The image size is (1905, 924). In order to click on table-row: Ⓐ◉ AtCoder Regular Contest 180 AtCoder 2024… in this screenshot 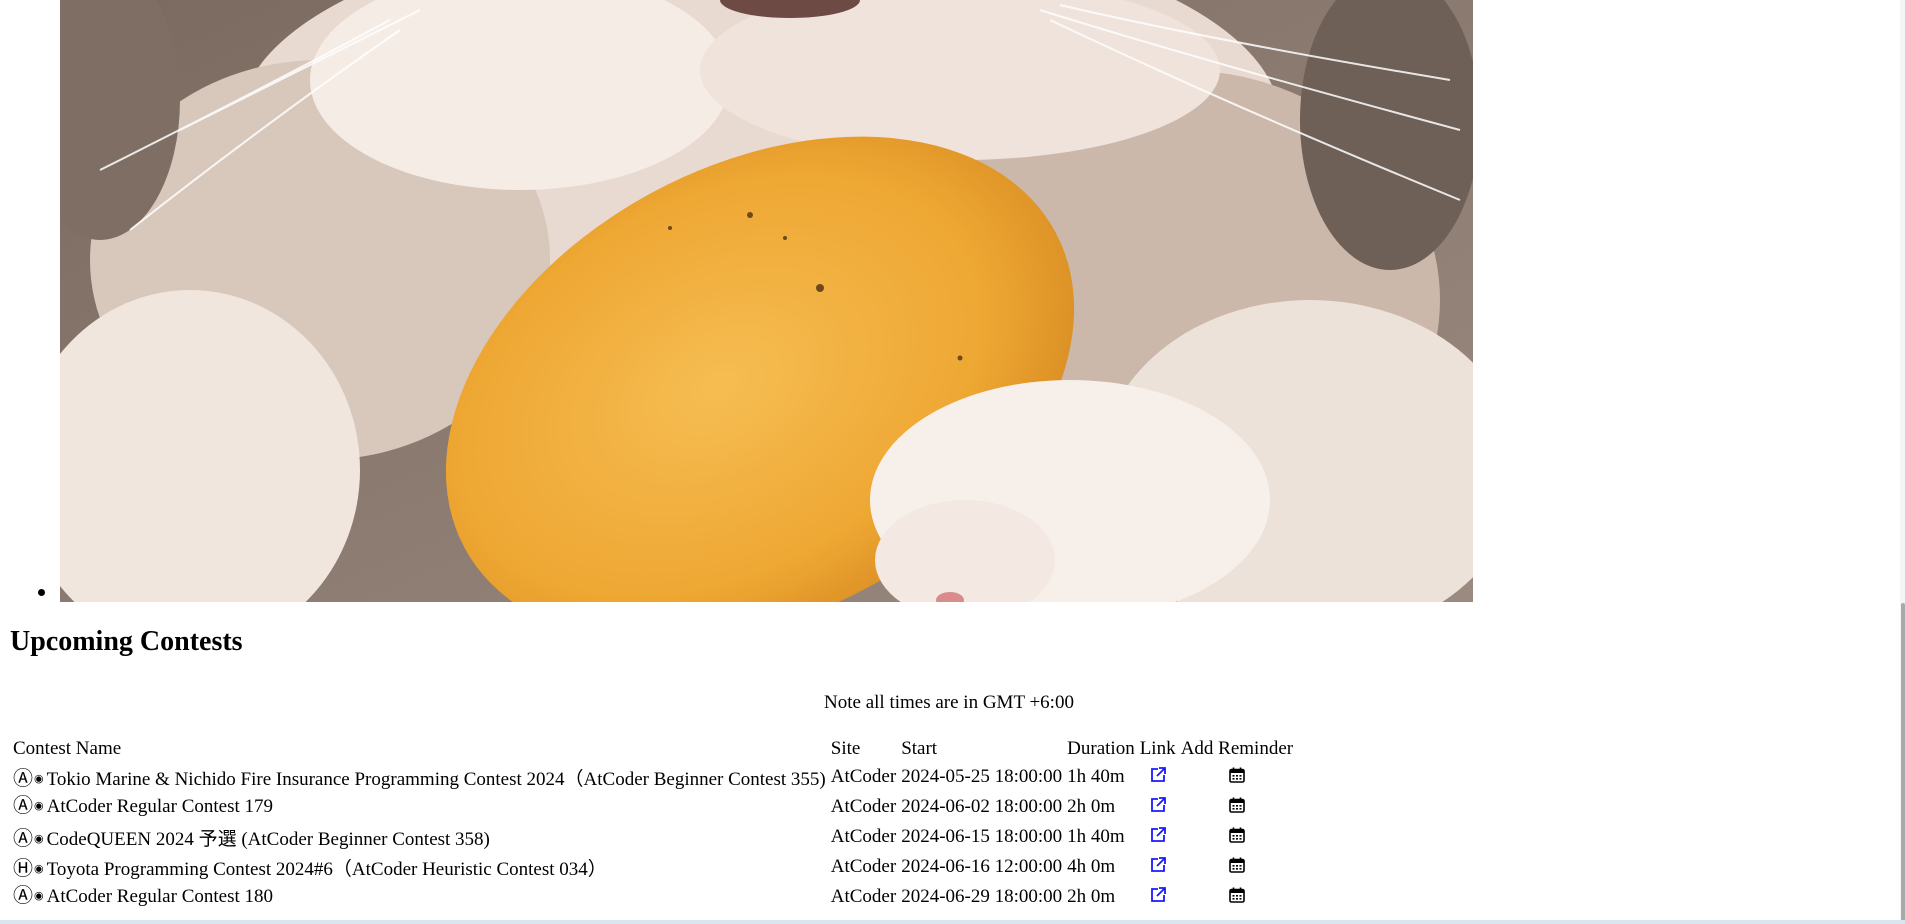, I will do `click(652, 896)`.